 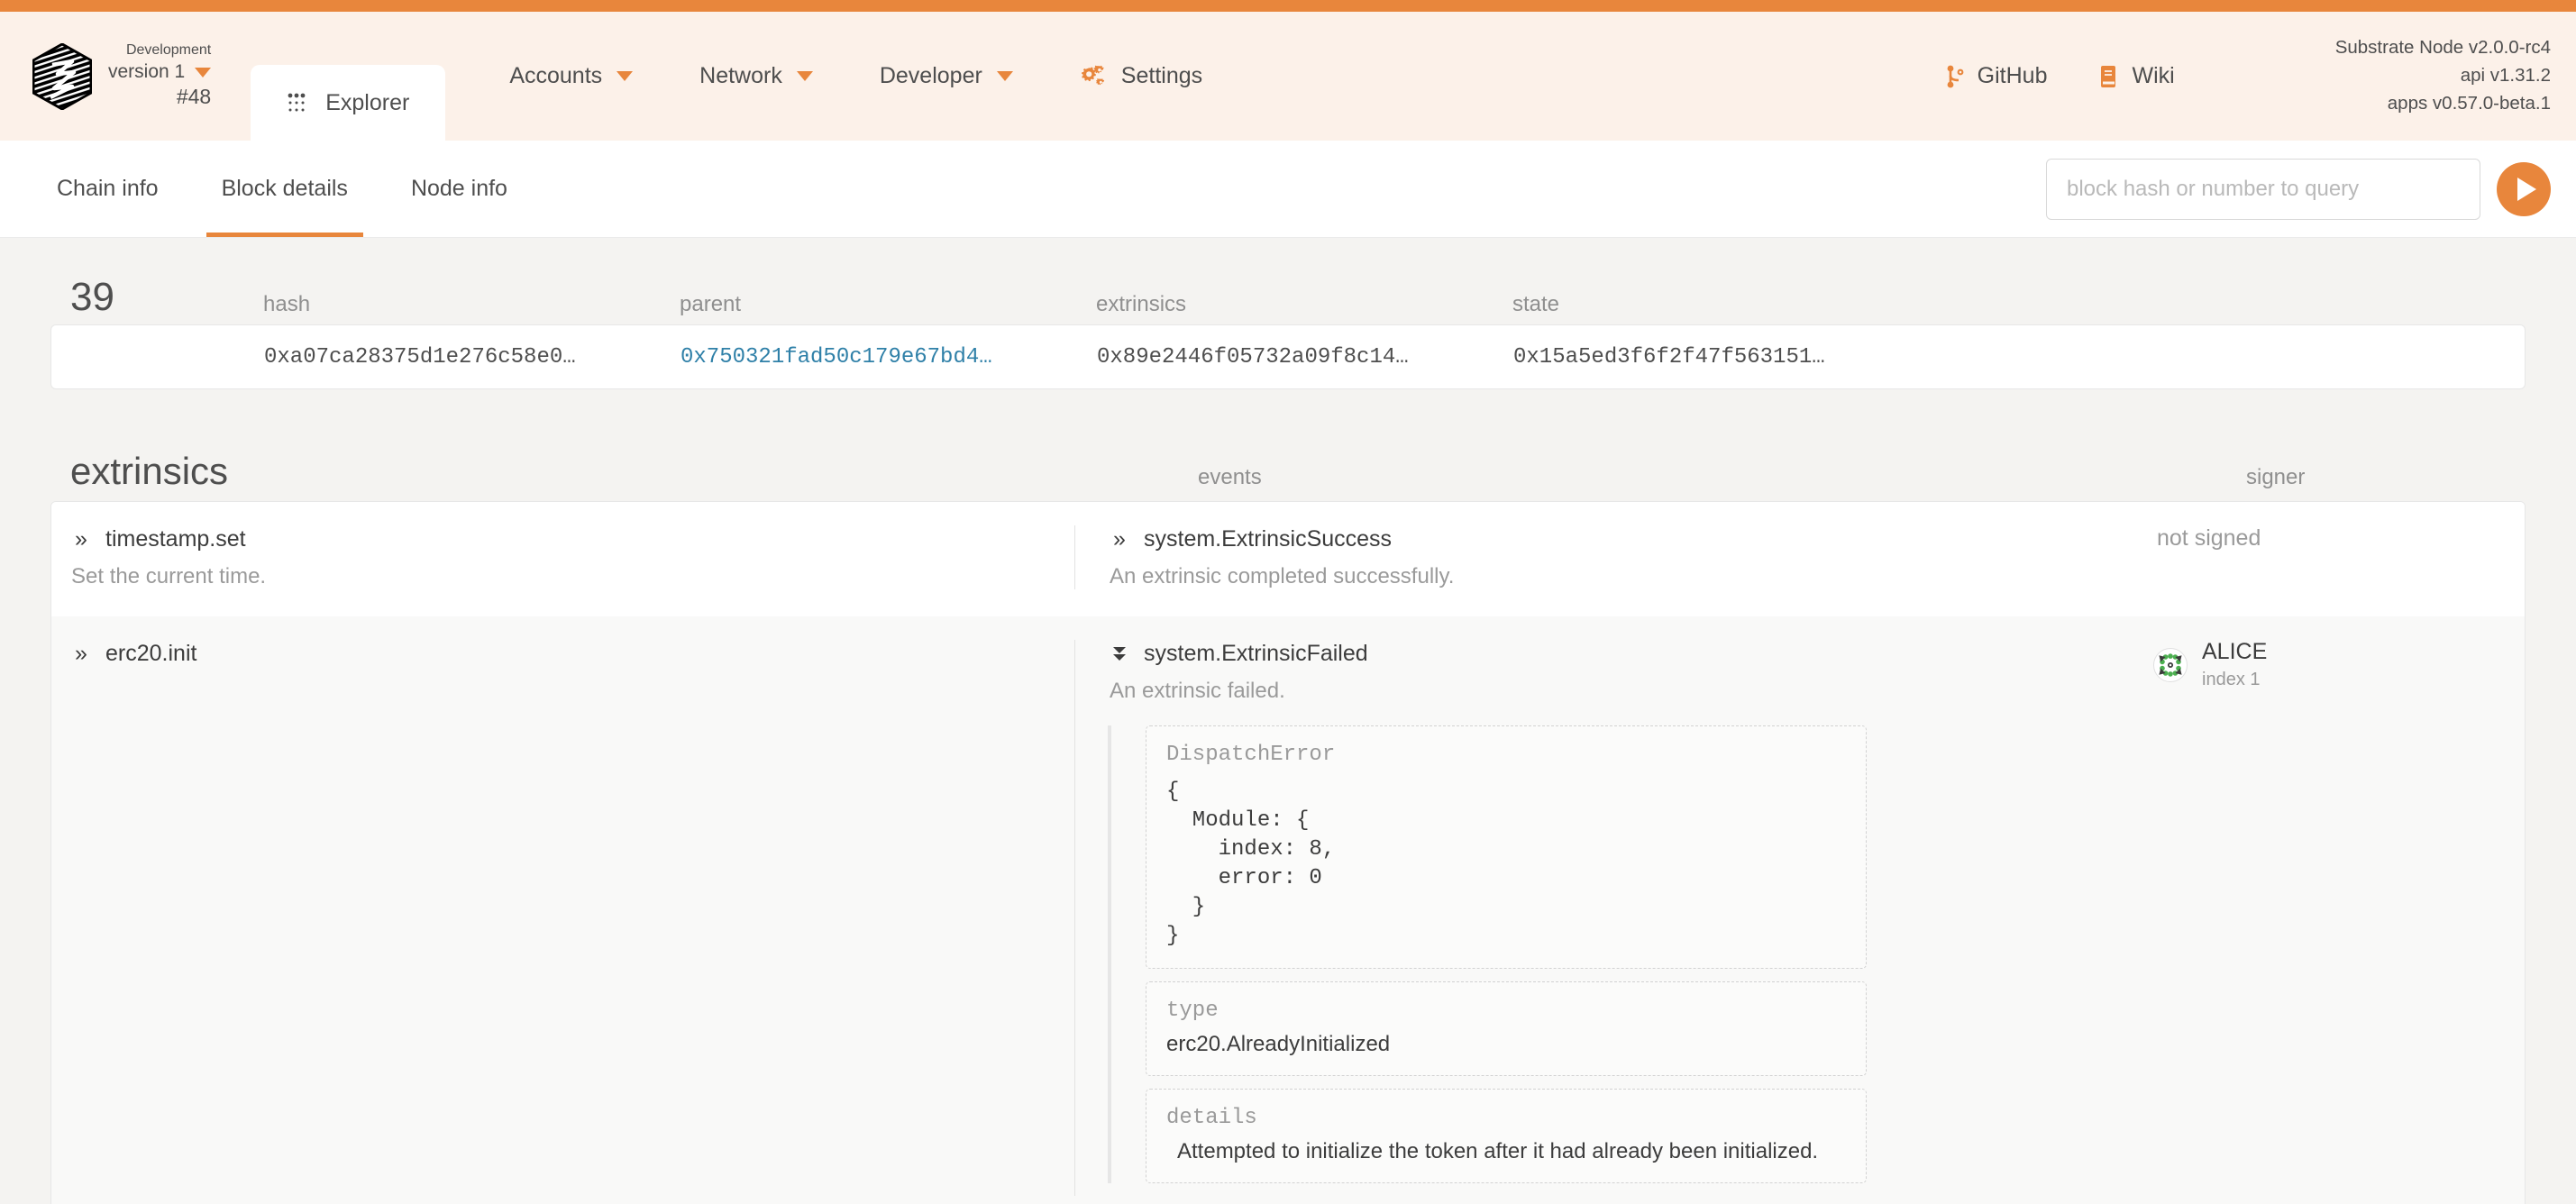 What do you see at coordinates (2235, 651) in the screenshot?
I see `signer-name: ALICE` at bounding box center [2235, 651].